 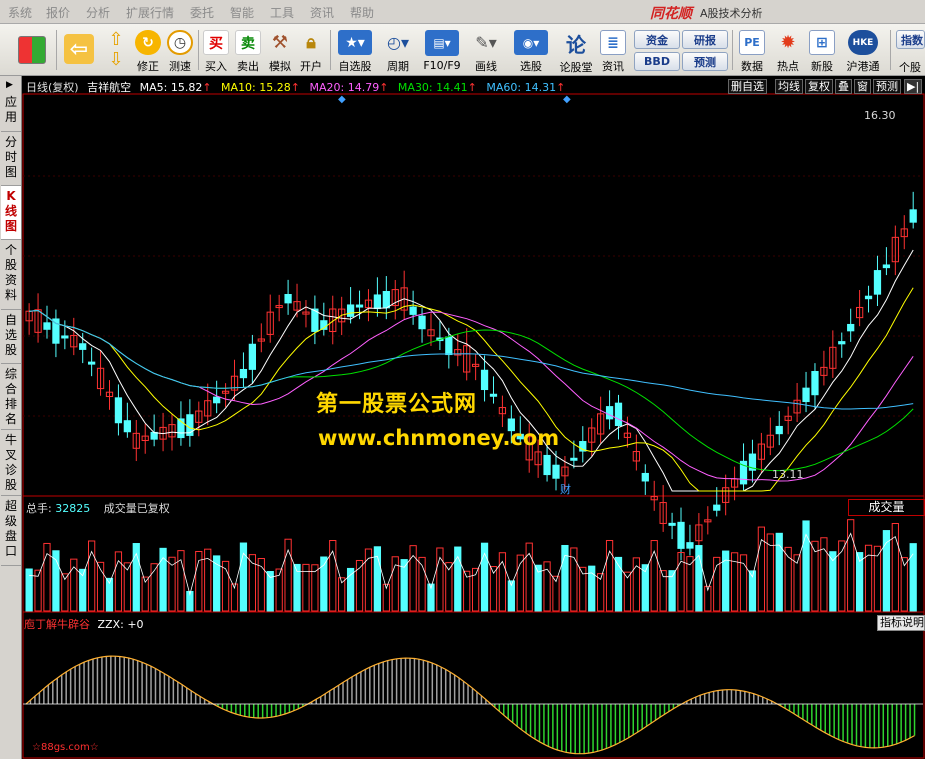 What do you see at coordinates (216, 50) in the screenshot?
I see `buy-button: 买 买入` at bounding box center [216, 50].